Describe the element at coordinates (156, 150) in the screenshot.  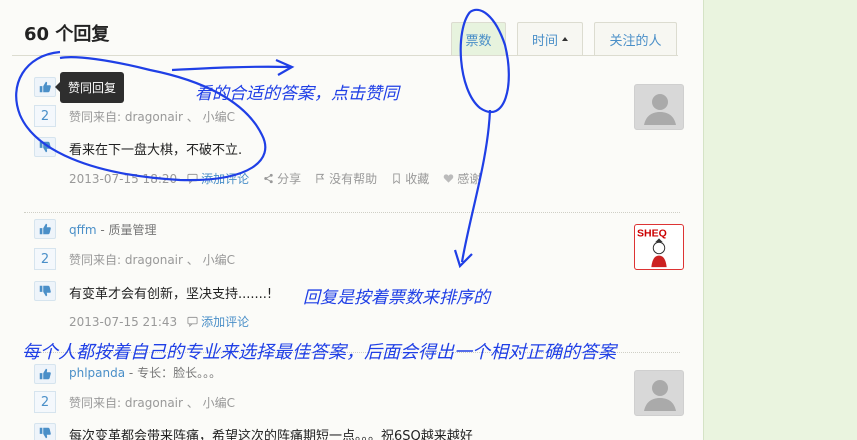
I see `answer-content: 看来在下一盘大棋，不破不立.` at that location.